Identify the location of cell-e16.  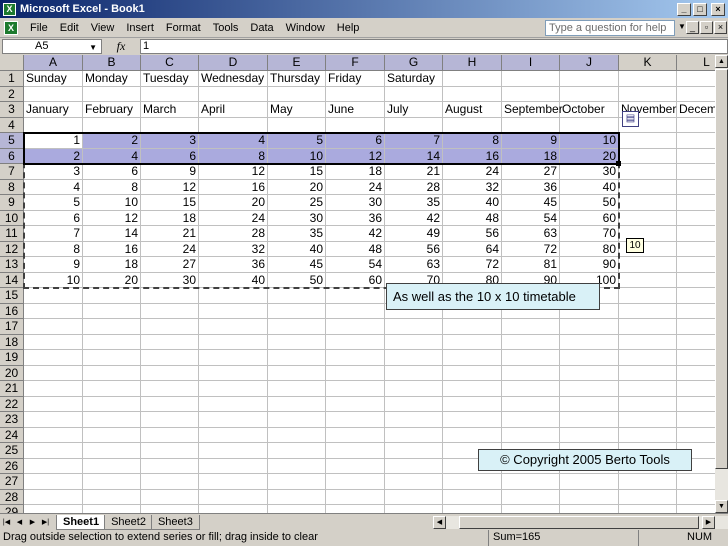
(297, 311).